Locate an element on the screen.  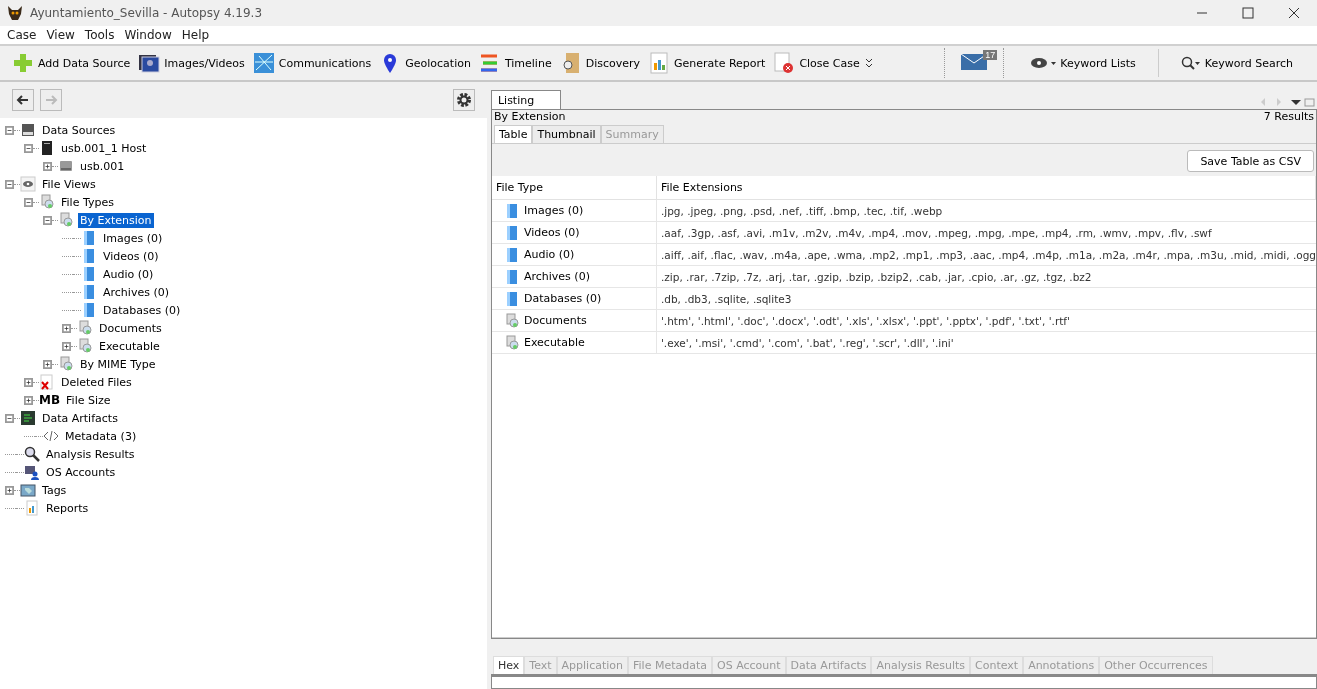
settings-icon is located at coordinates (463, 100).